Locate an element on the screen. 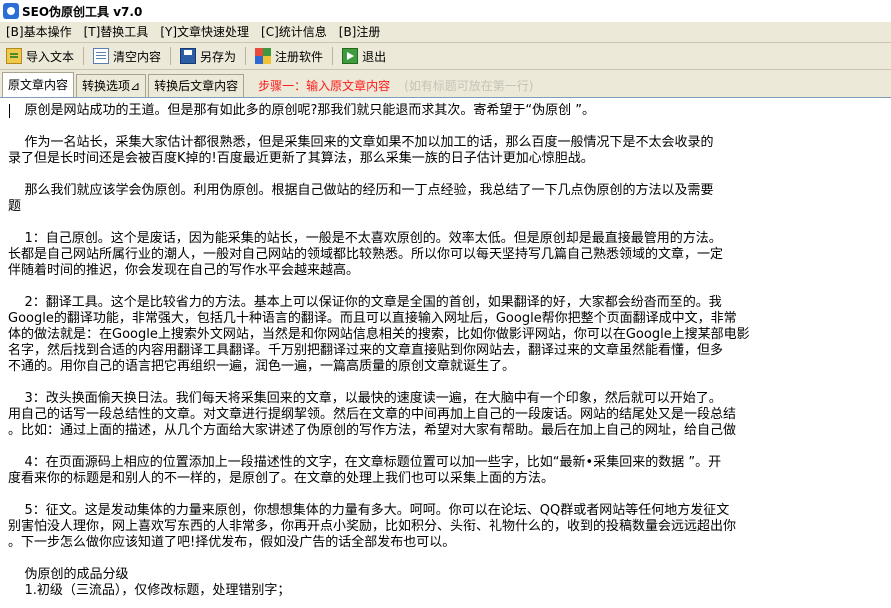 The width and height of the screenshot is (891, 608). menu-statistics: [C]统计信息 is located at coordinates (294, 32).